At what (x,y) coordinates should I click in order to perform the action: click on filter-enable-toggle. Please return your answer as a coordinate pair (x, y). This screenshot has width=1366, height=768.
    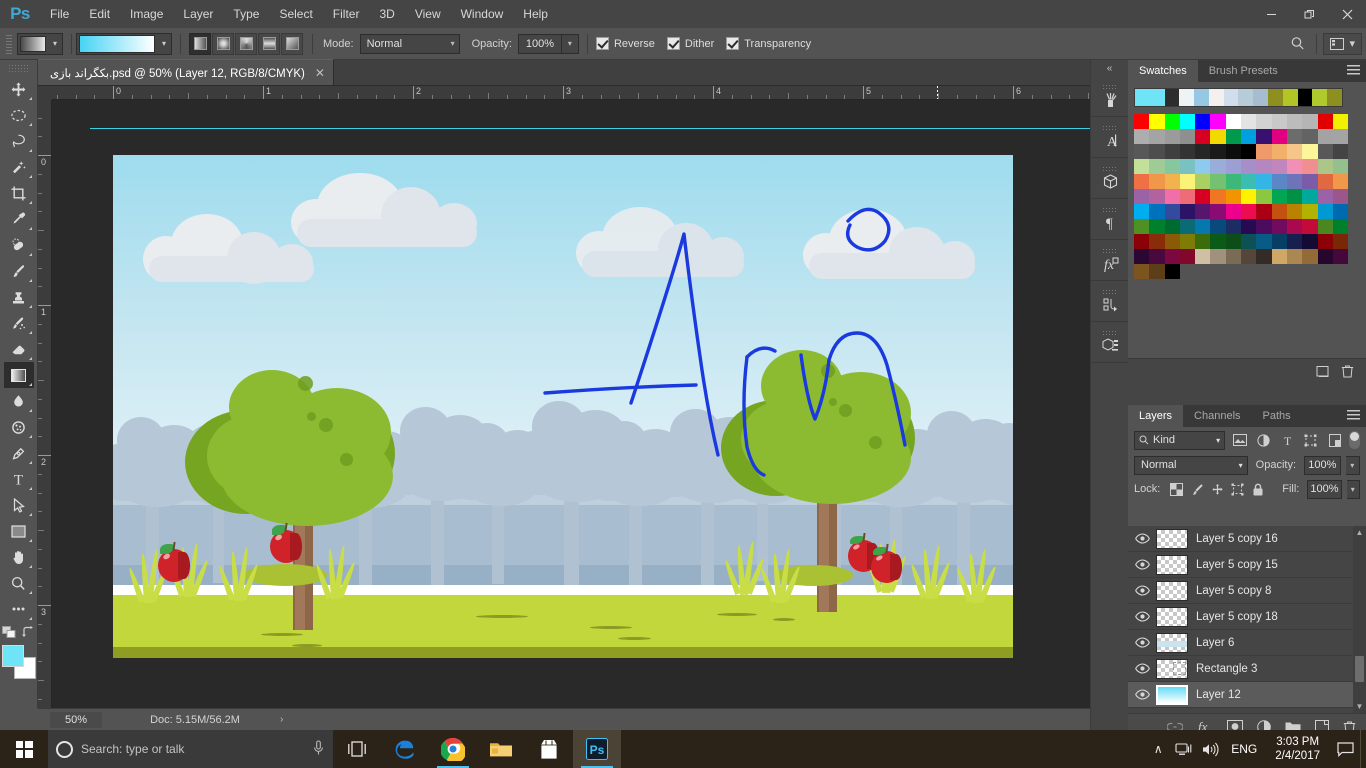
    Looking at the image, I should click on (1354, 440).